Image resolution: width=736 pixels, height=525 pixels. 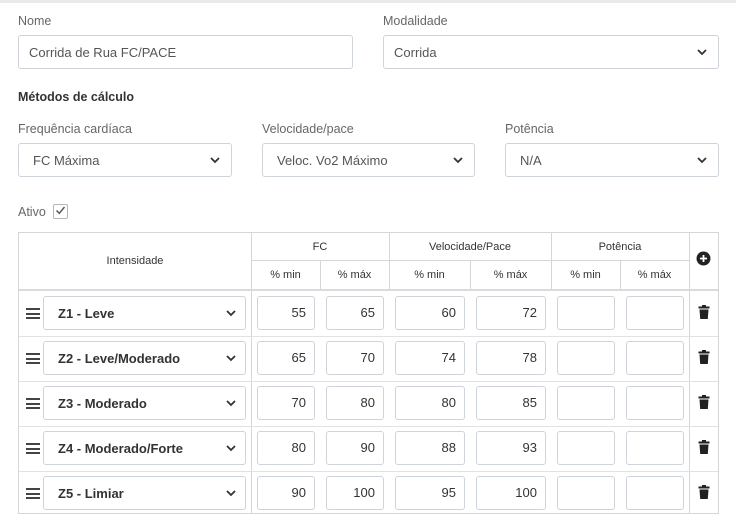 What do you see at coordinates (585, 274) in the screenshot?
I see `header-pot-min: % min` at bounding box center [585, 274].